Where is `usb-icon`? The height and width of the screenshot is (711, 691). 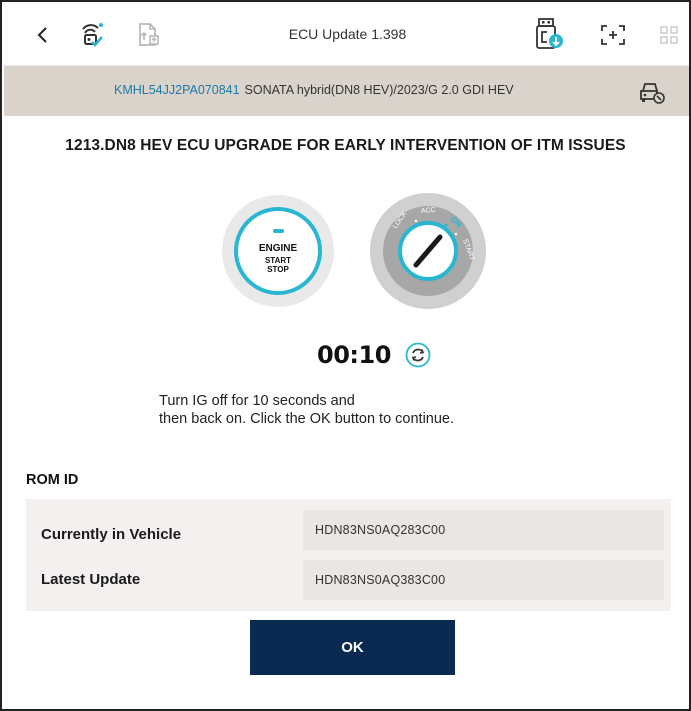 usb-icon is located at coordinates (549, 33).